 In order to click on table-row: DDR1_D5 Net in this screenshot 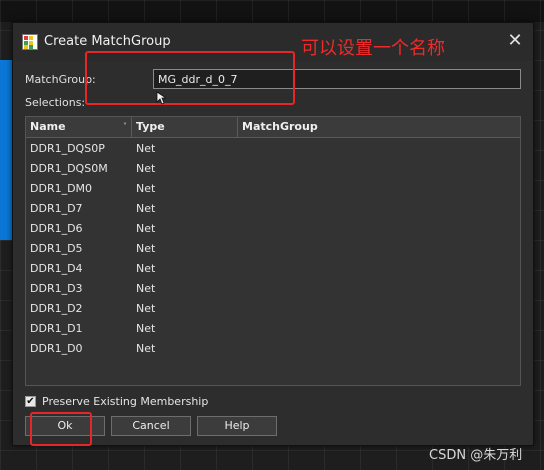, I will do `click(273, 249)`.